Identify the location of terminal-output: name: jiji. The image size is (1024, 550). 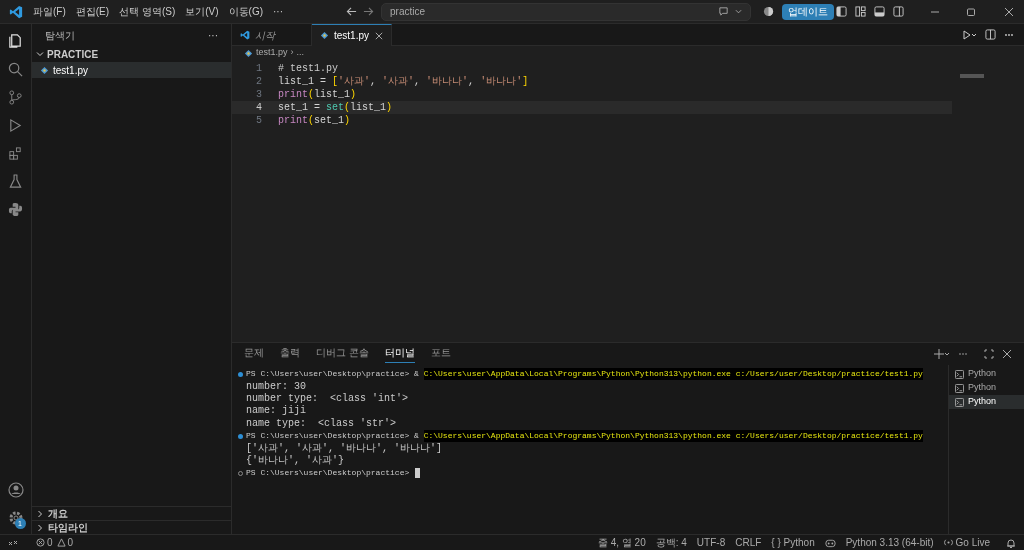
(276, 411).